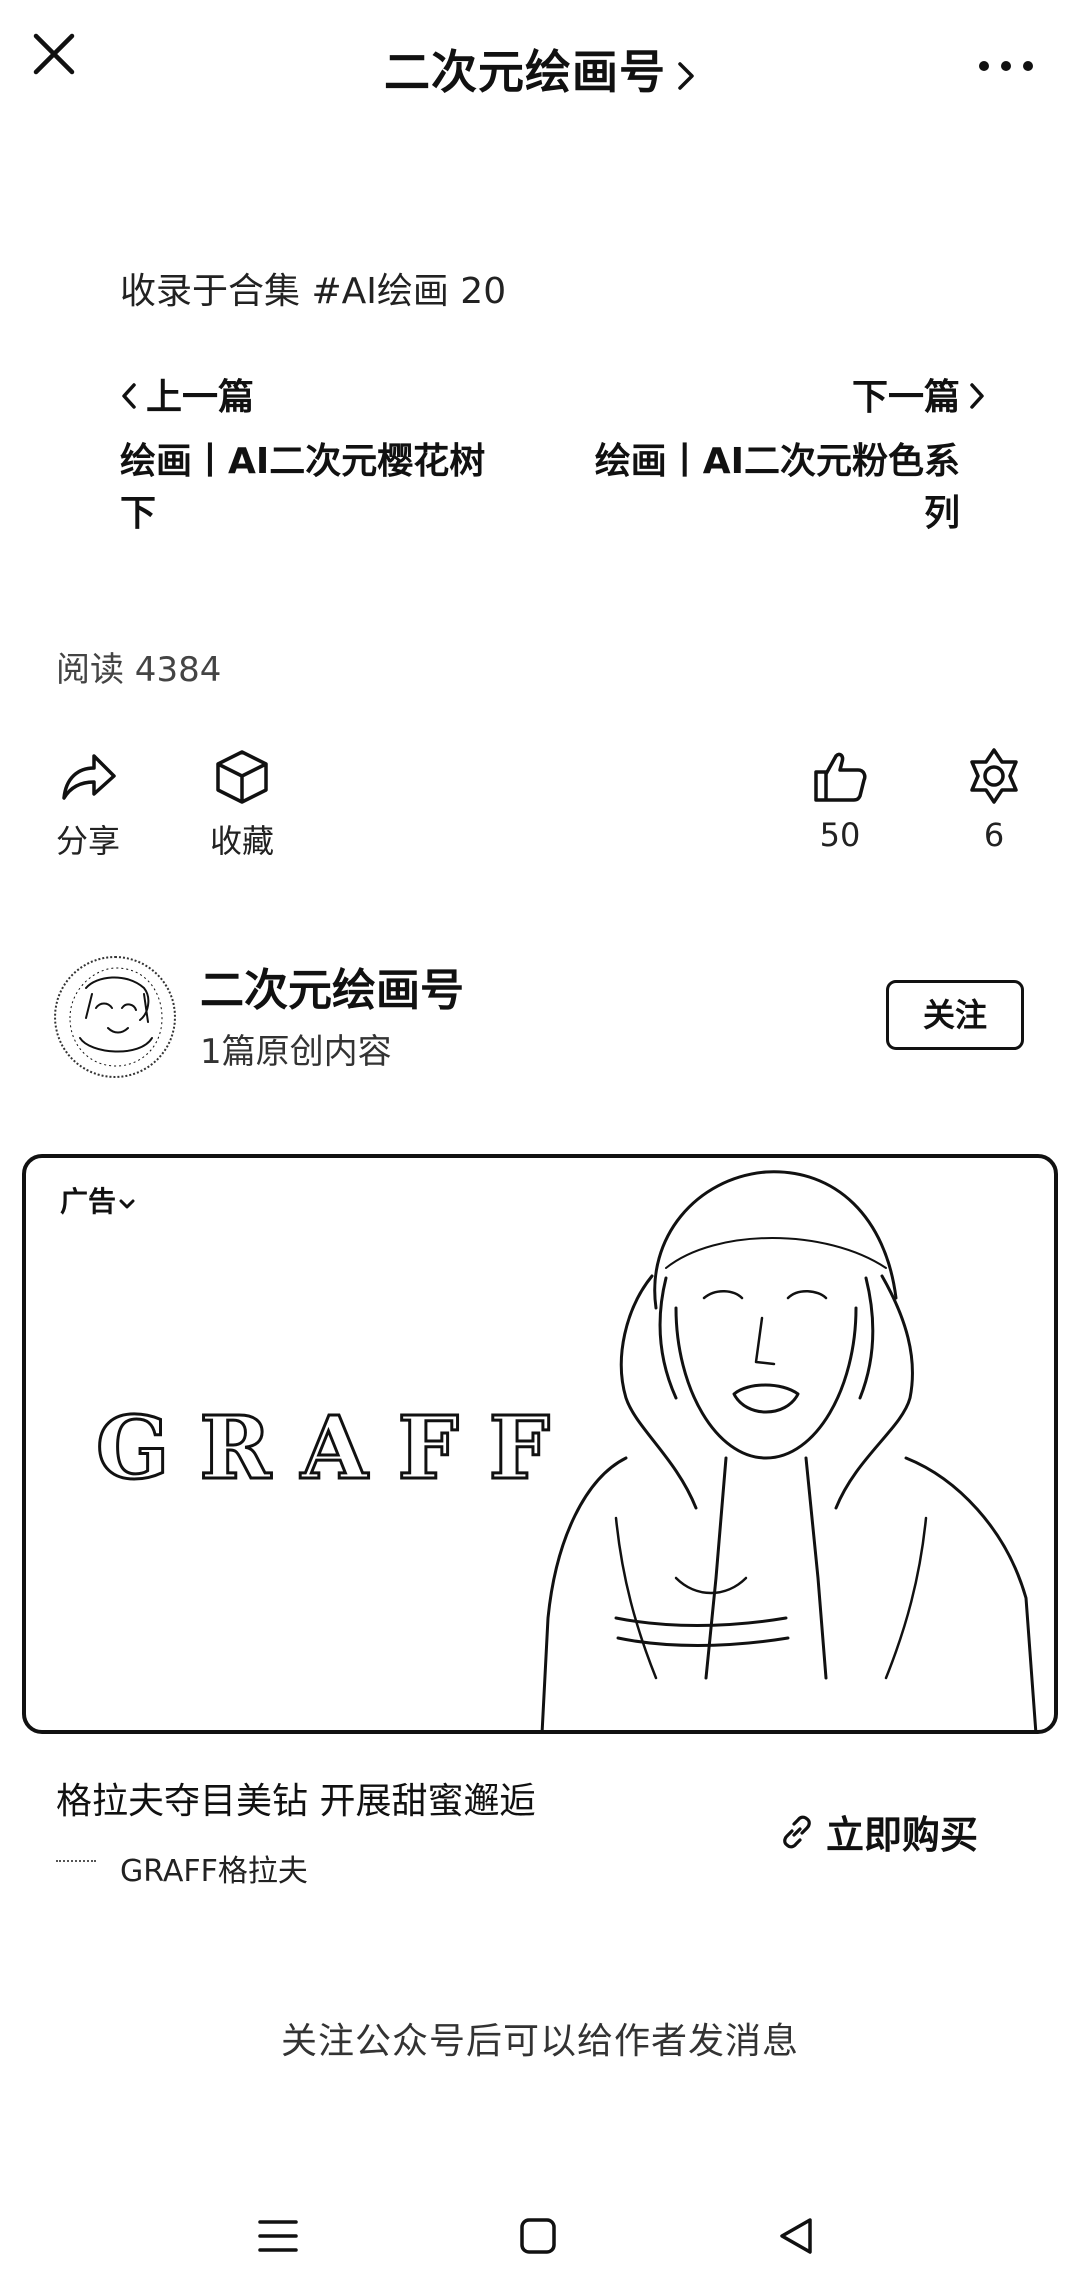 This screenshot has height=2296, width=1080. I want to click on recent-apps-button, so click(278, 2238).